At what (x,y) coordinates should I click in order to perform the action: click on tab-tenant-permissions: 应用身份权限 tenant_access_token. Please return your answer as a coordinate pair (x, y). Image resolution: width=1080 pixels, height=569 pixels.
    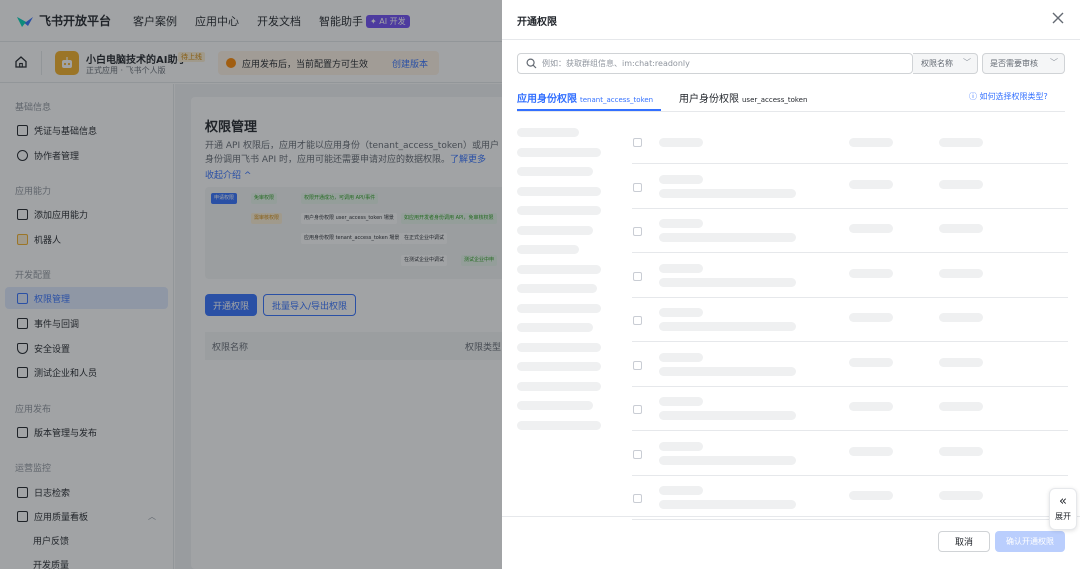
    Looking at the image, I should click on (585, 97).